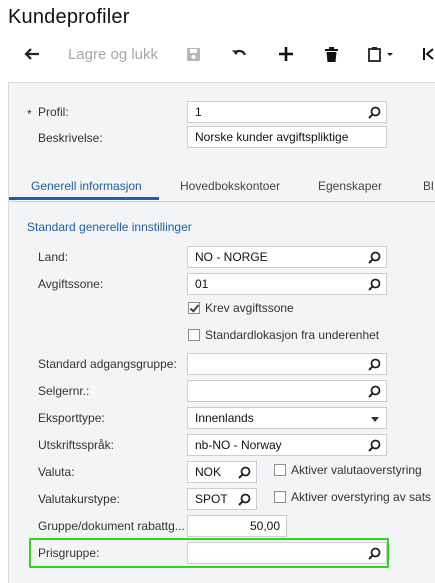  Describe the element at coordinates (69, 17) in the screenshot. I see `page-title: Kundeprofiler` at that location.